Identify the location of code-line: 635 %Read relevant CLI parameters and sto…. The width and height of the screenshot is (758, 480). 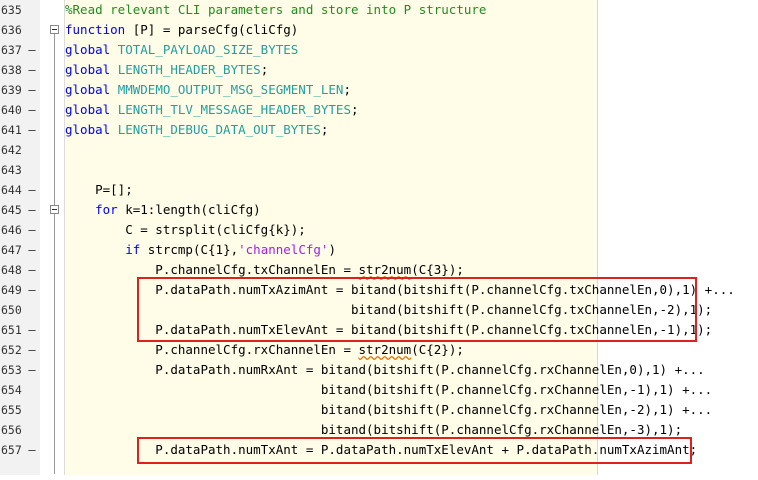
(379, 10).